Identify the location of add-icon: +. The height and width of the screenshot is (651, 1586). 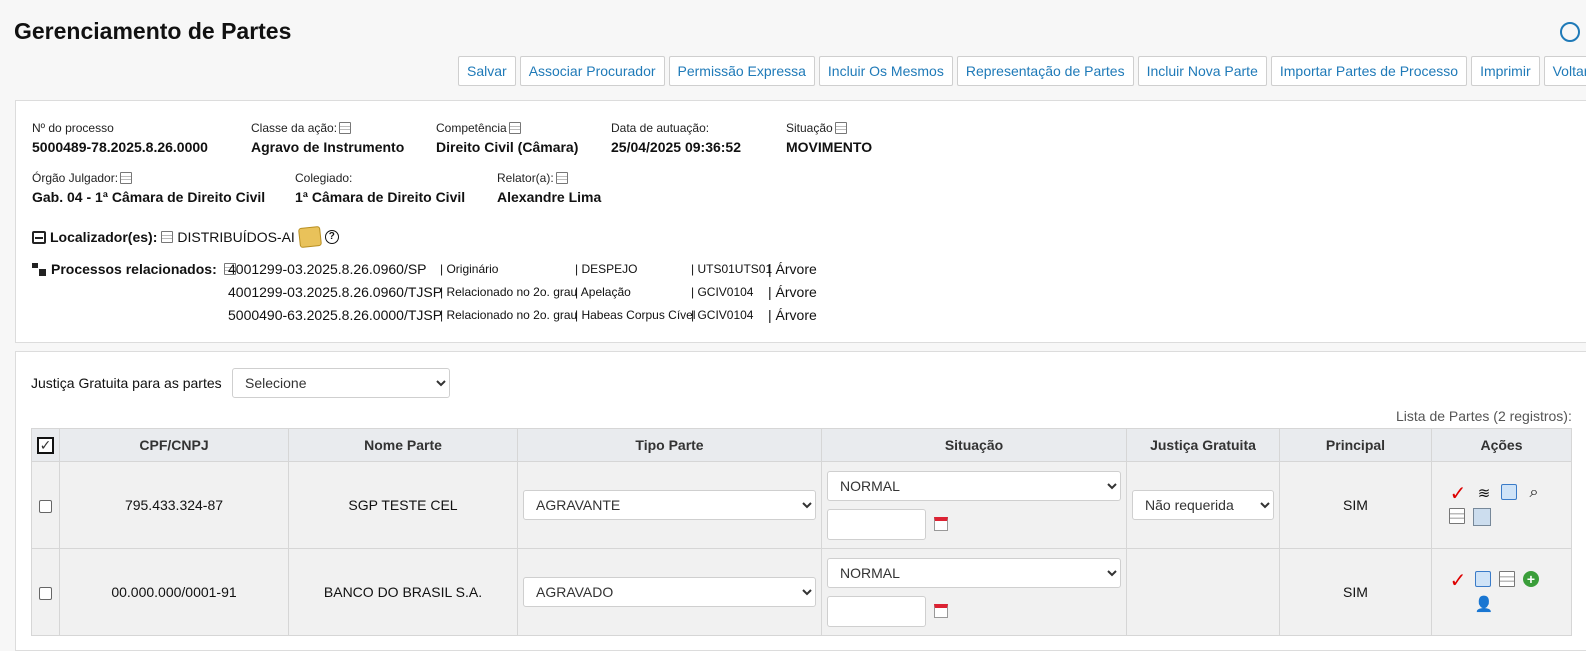
(1531, 579).